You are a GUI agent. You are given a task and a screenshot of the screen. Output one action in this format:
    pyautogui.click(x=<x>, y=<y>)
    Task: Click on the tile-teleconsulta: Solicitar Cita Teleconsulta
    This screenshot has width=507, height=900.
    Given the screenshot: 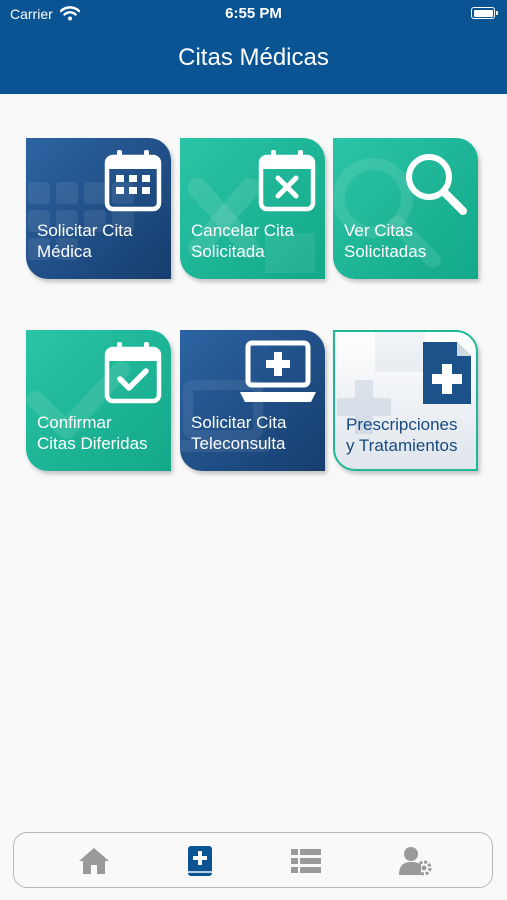 What is the action you would take?
    pyautogui.click(x=252, y=400)
    